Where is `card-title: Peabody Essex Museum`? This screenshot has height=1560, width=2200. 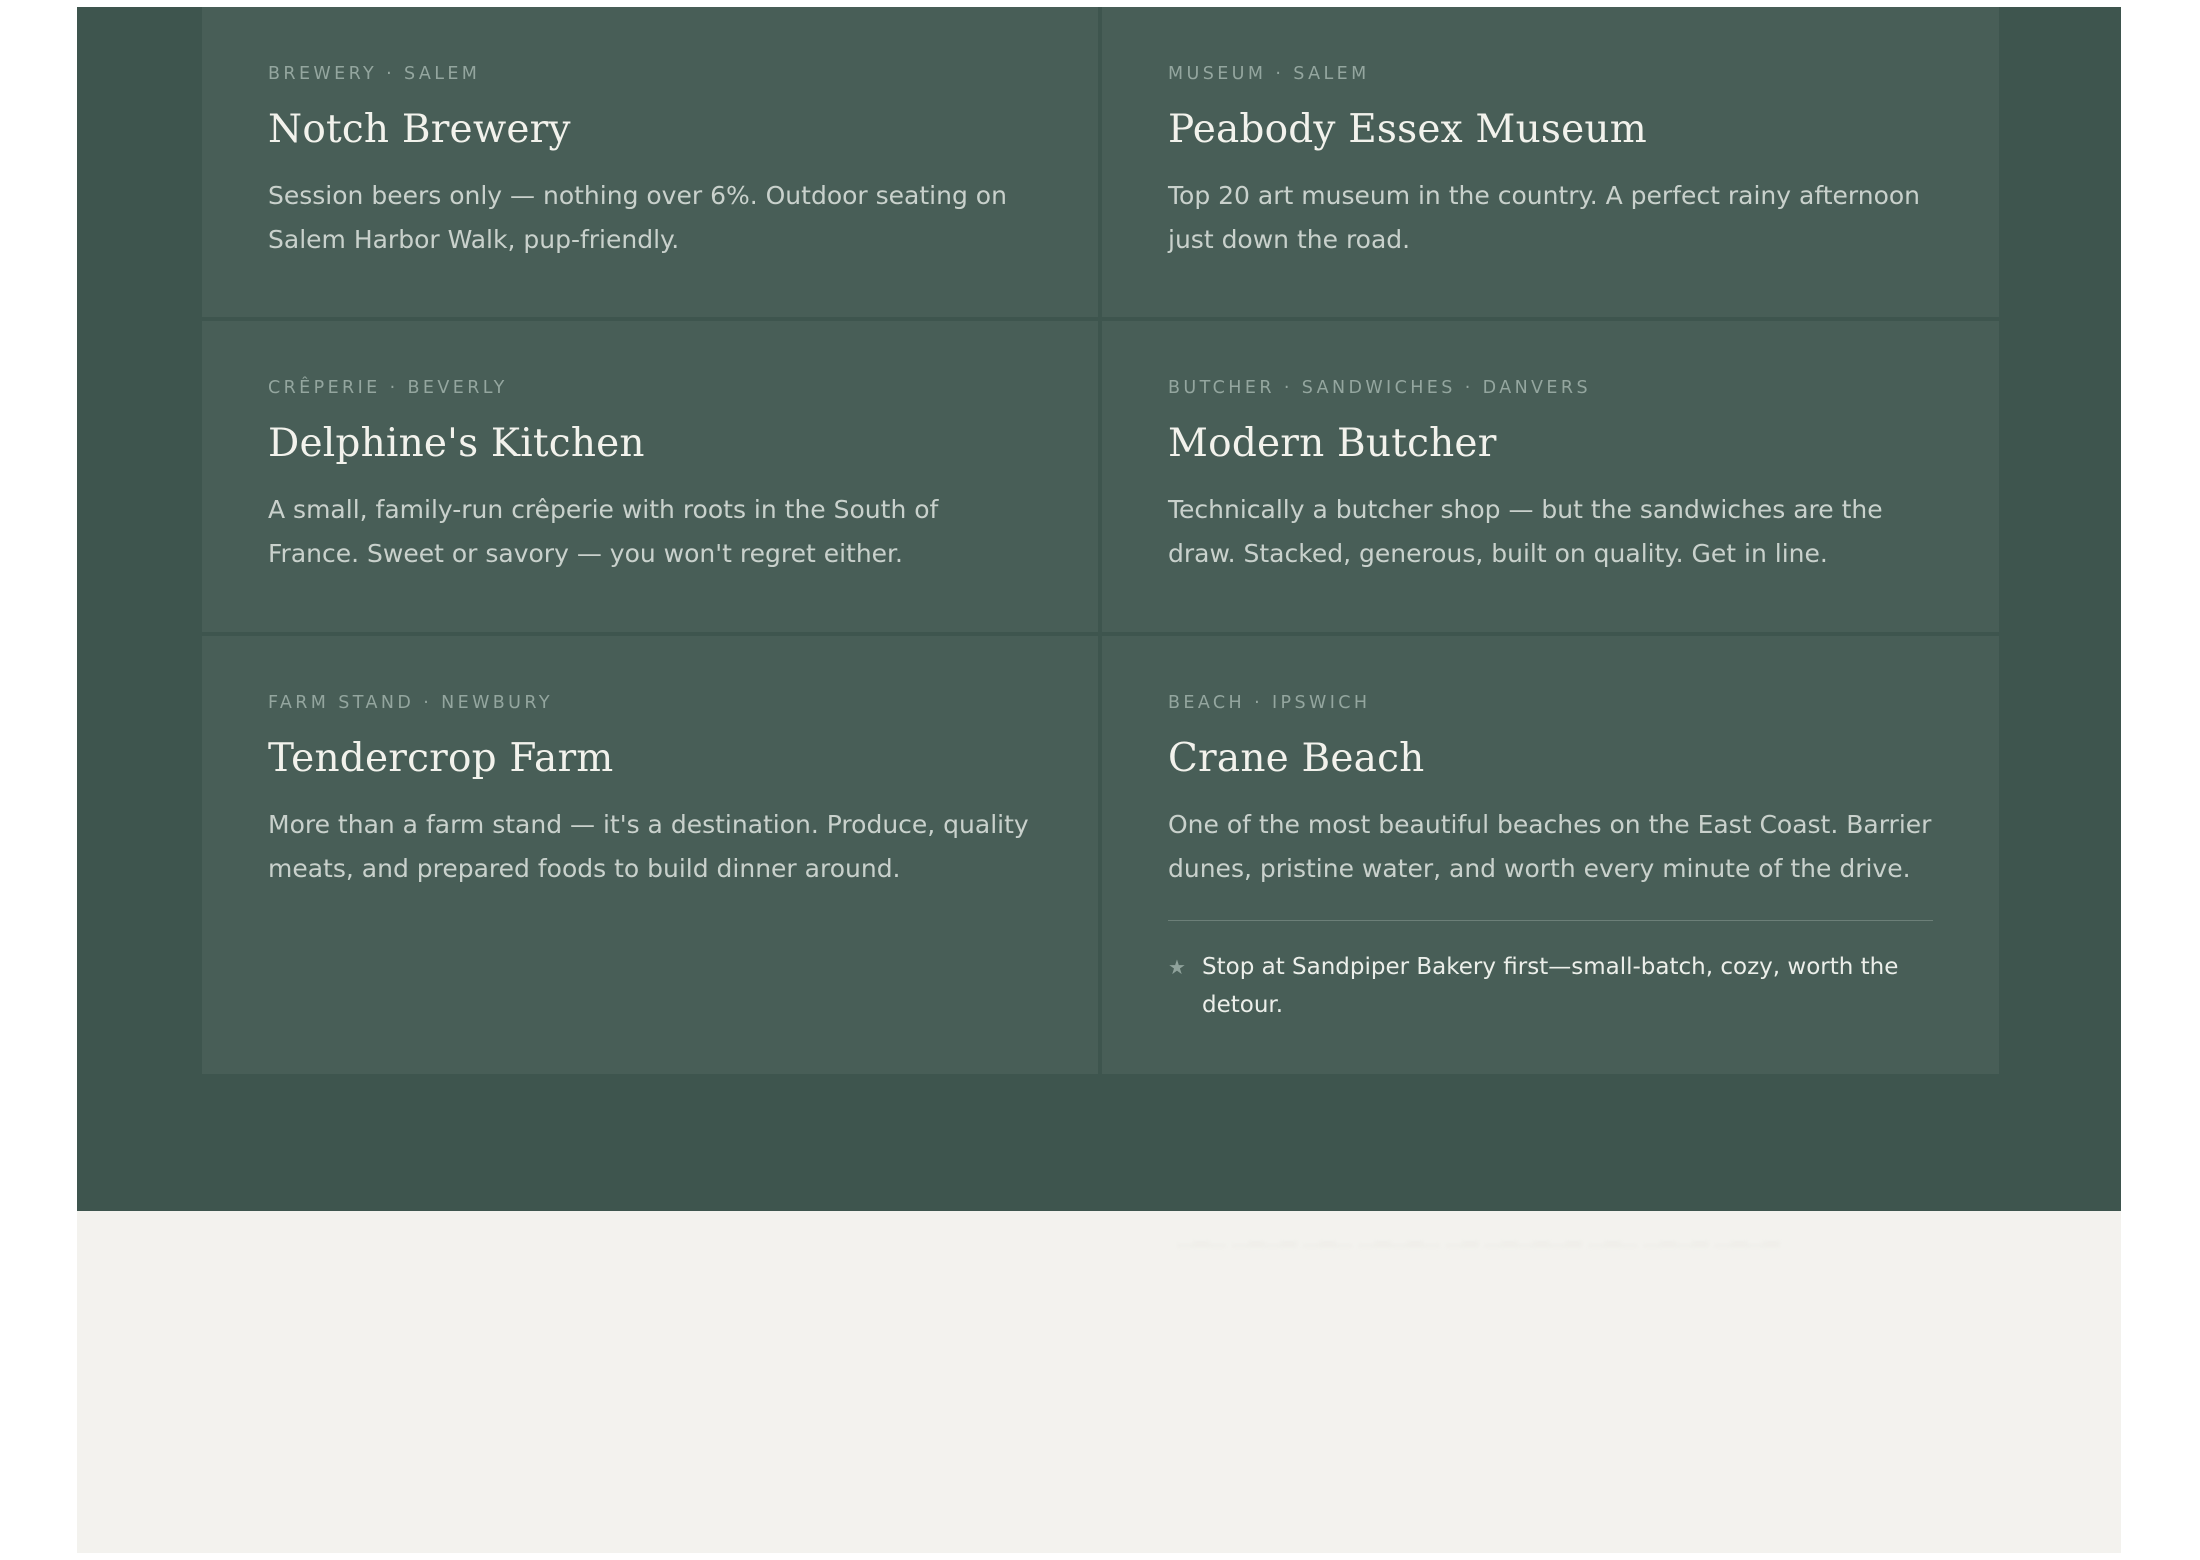 card-title: Peabody Essex Museum is located at coordinates (1407, 129).